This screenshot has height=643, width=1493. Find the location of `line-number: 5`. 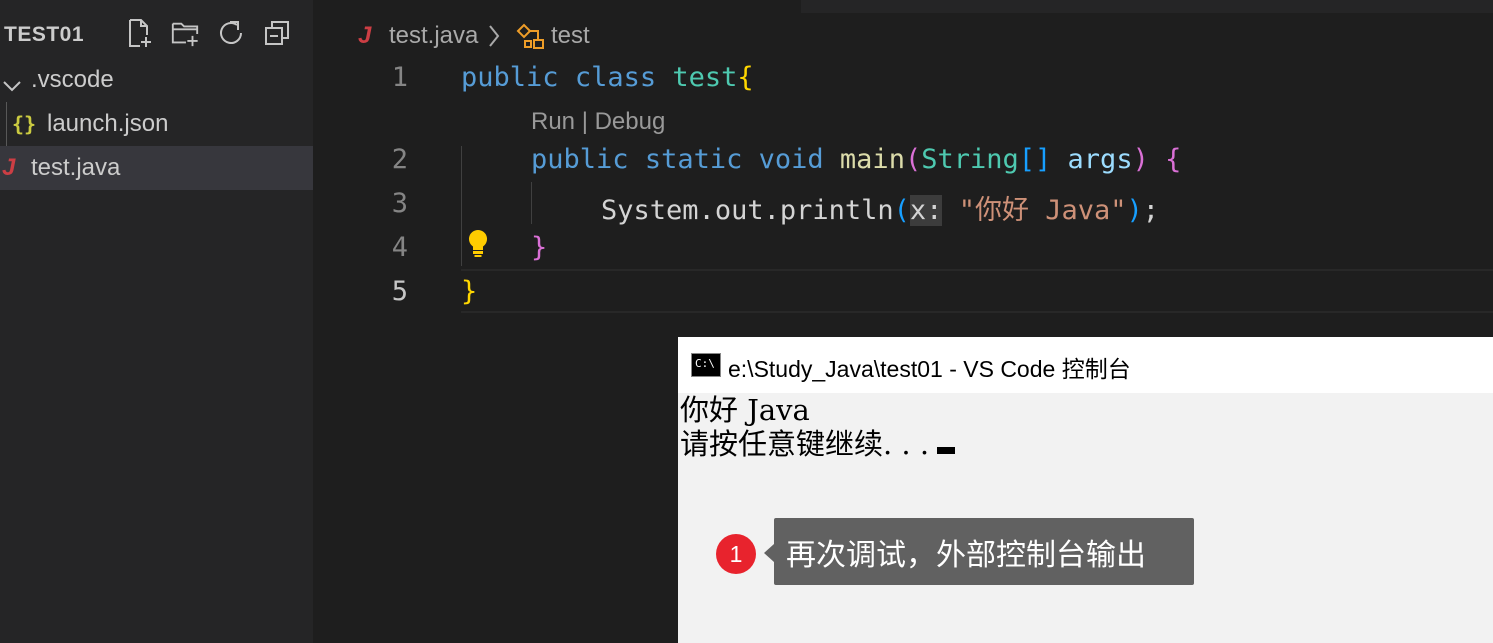

line-number: 5 is located at coordinates (399, 291).